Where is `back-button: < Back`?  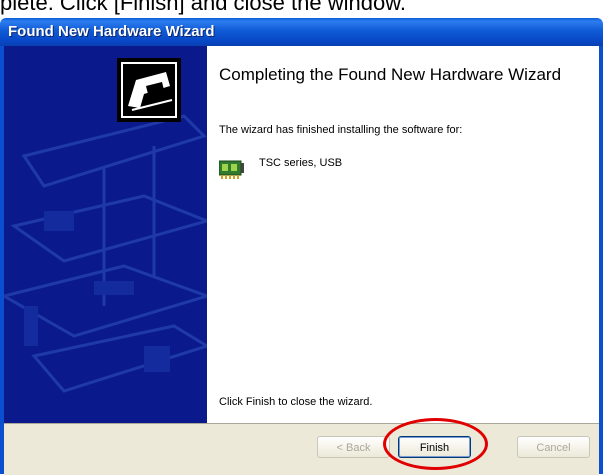 back-button: < Back is located at coordinates (353, 447).